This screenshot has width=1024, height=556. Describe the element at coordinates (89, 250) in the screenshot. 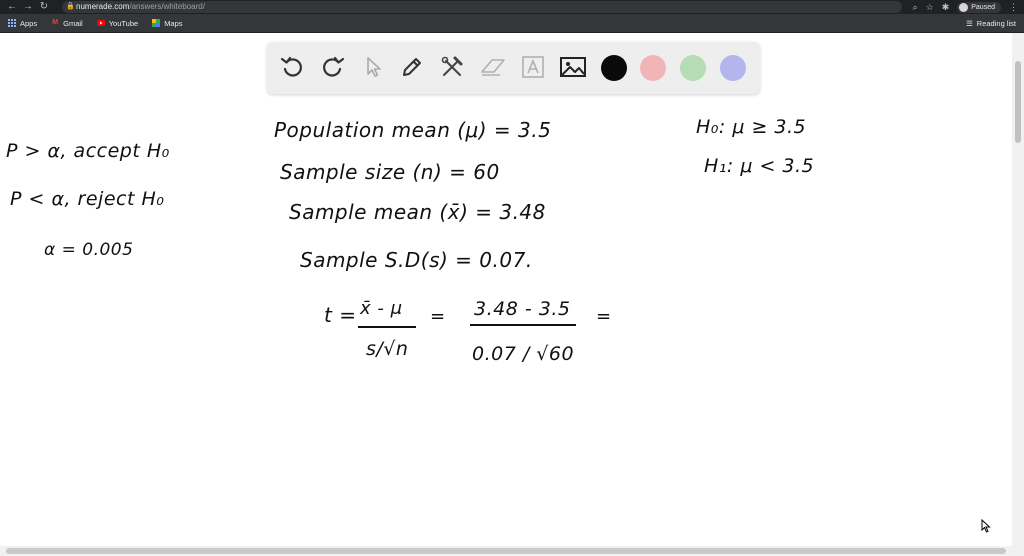

I see `note-alpha: α = 0.005` at that location.